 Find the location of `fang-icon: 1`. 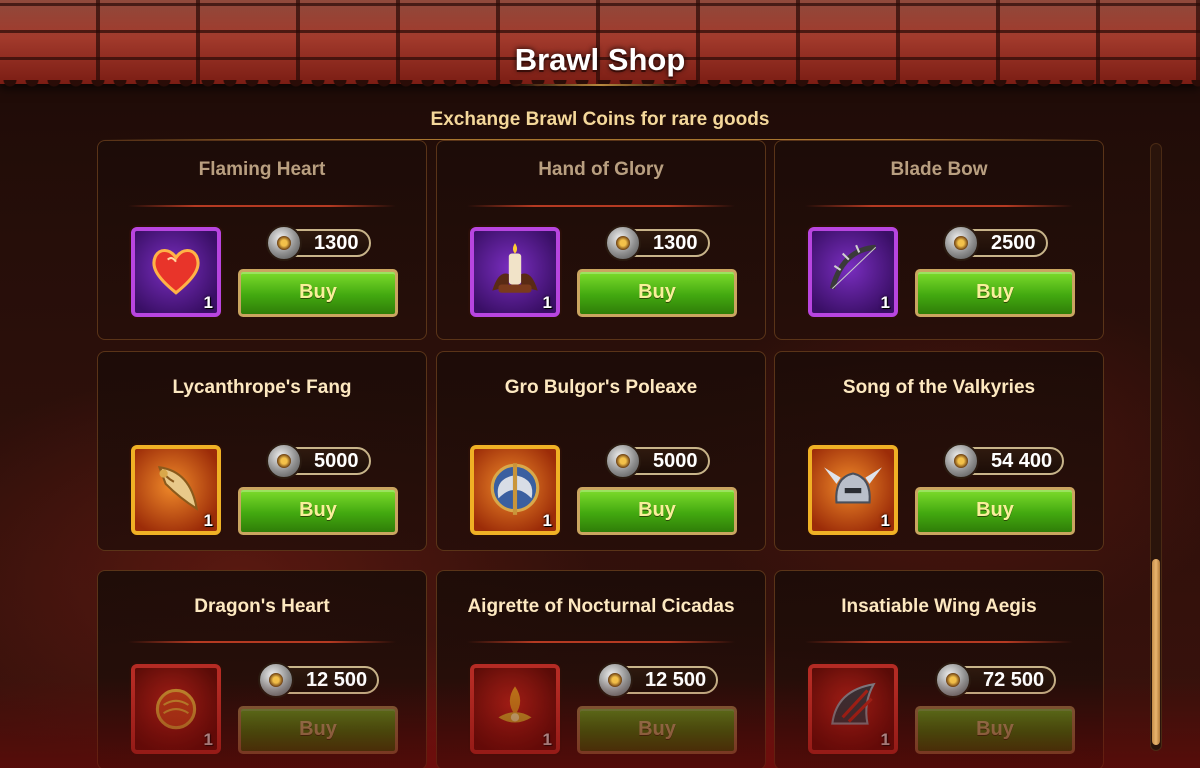

fang-icon: 1 is located at coordinates (176, 490).